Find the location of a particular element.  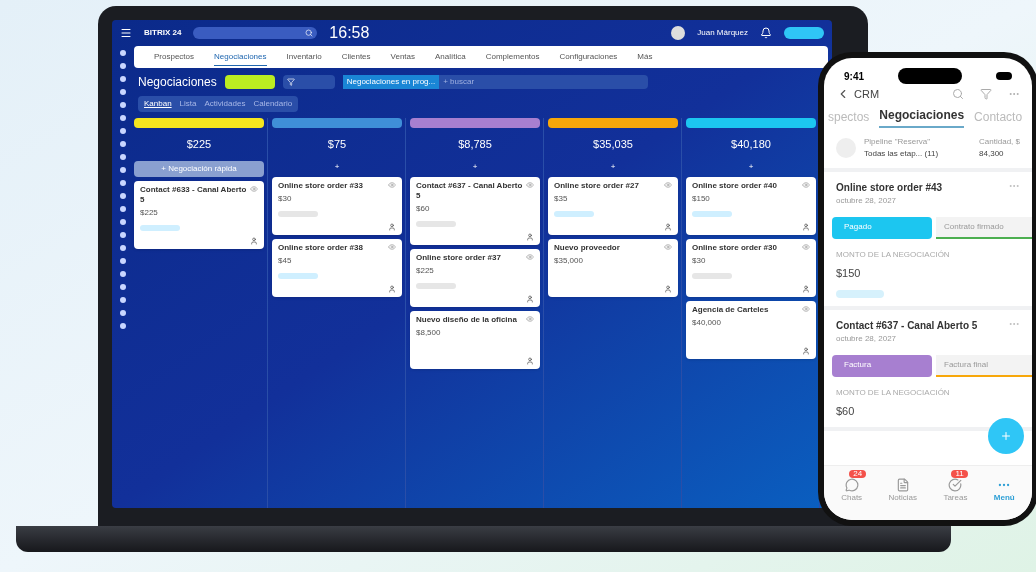

view-tab: Actividades is located at coordinates (225, 104).